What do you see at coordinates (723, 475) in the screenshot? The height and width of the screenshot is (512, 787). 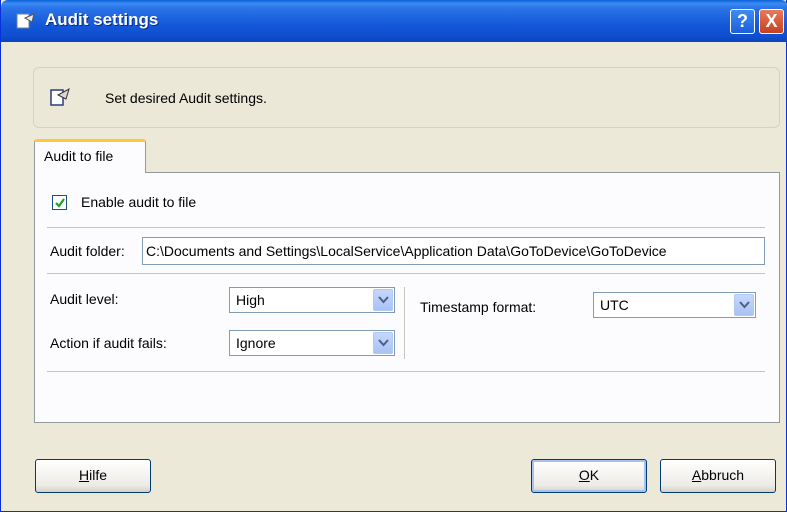 I see `cancel-label-rest: bbruch` at bounding box center [723, 475].